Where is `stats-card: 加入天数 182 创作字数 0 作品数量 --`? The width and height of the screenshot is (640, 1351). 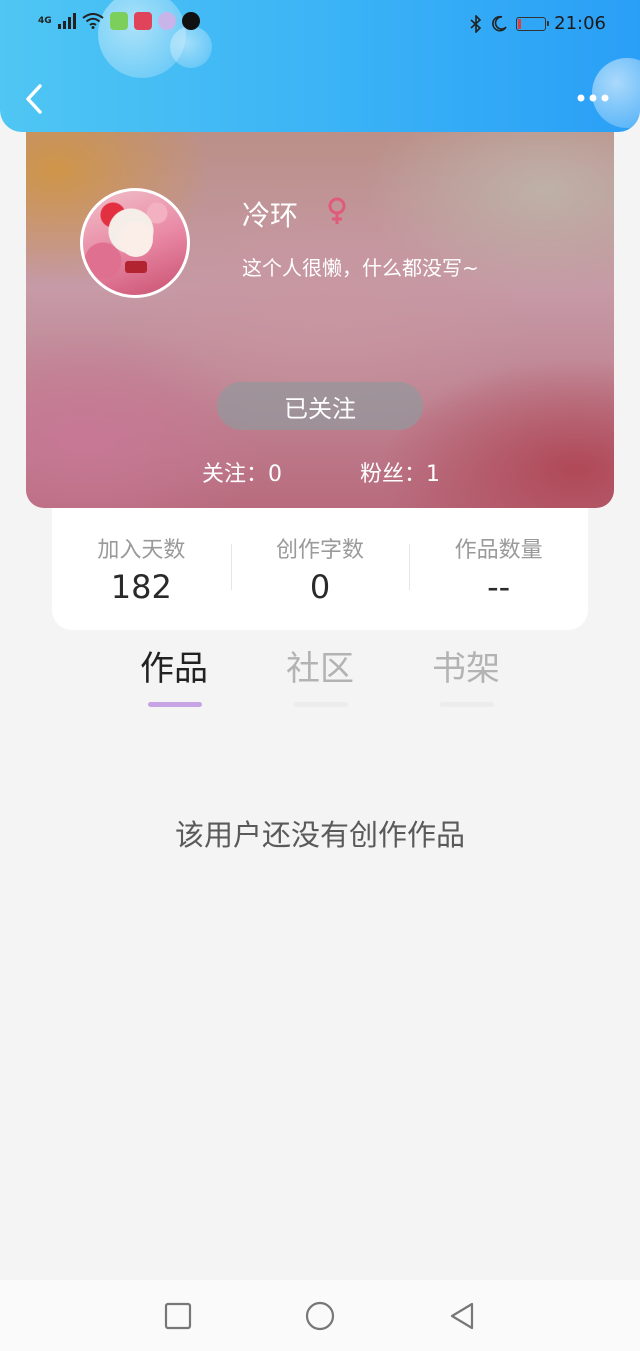
stats-card: 加入天数 182 创作字数 0 作品数量 -- is located at coordinates (320, 569).